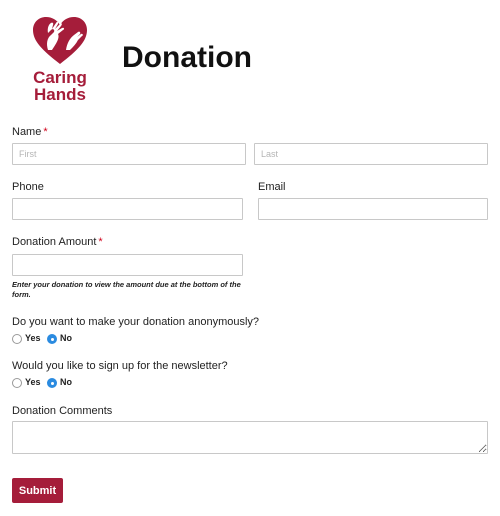 This screenshot has width=500, height=516. What do you see at coordinates (37, 490) in the screenshot?
I see `submit-button: Submit` at bounding box center [37, 490].